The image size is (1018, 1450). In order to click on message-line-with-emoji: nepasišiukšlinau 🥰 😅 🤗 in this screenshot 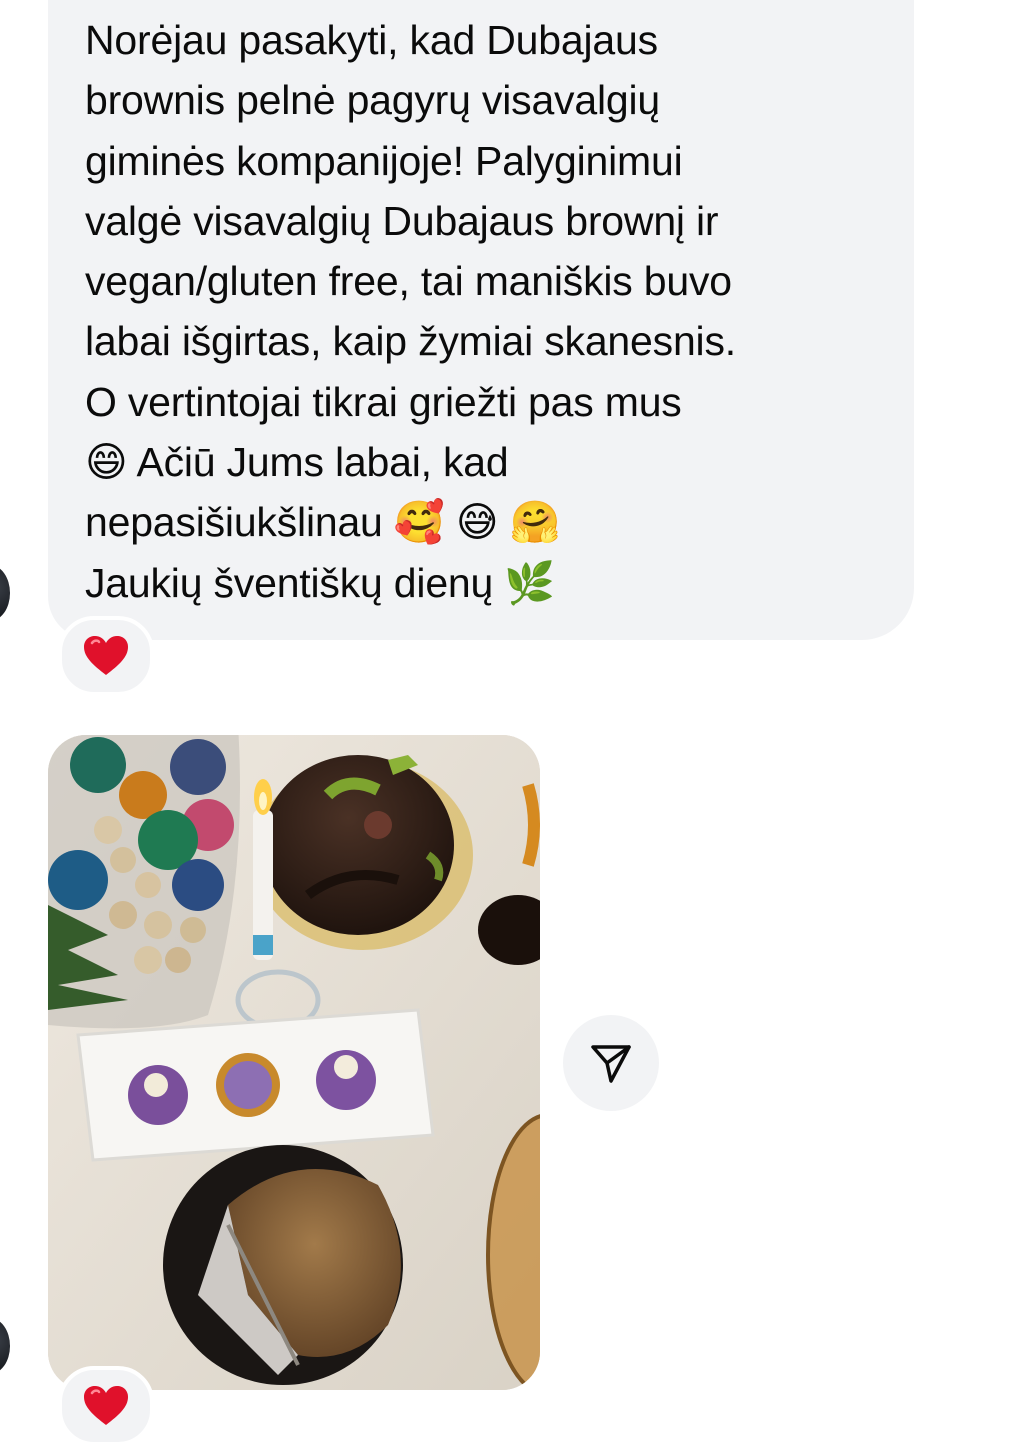, I will do `click(479, 522)`.